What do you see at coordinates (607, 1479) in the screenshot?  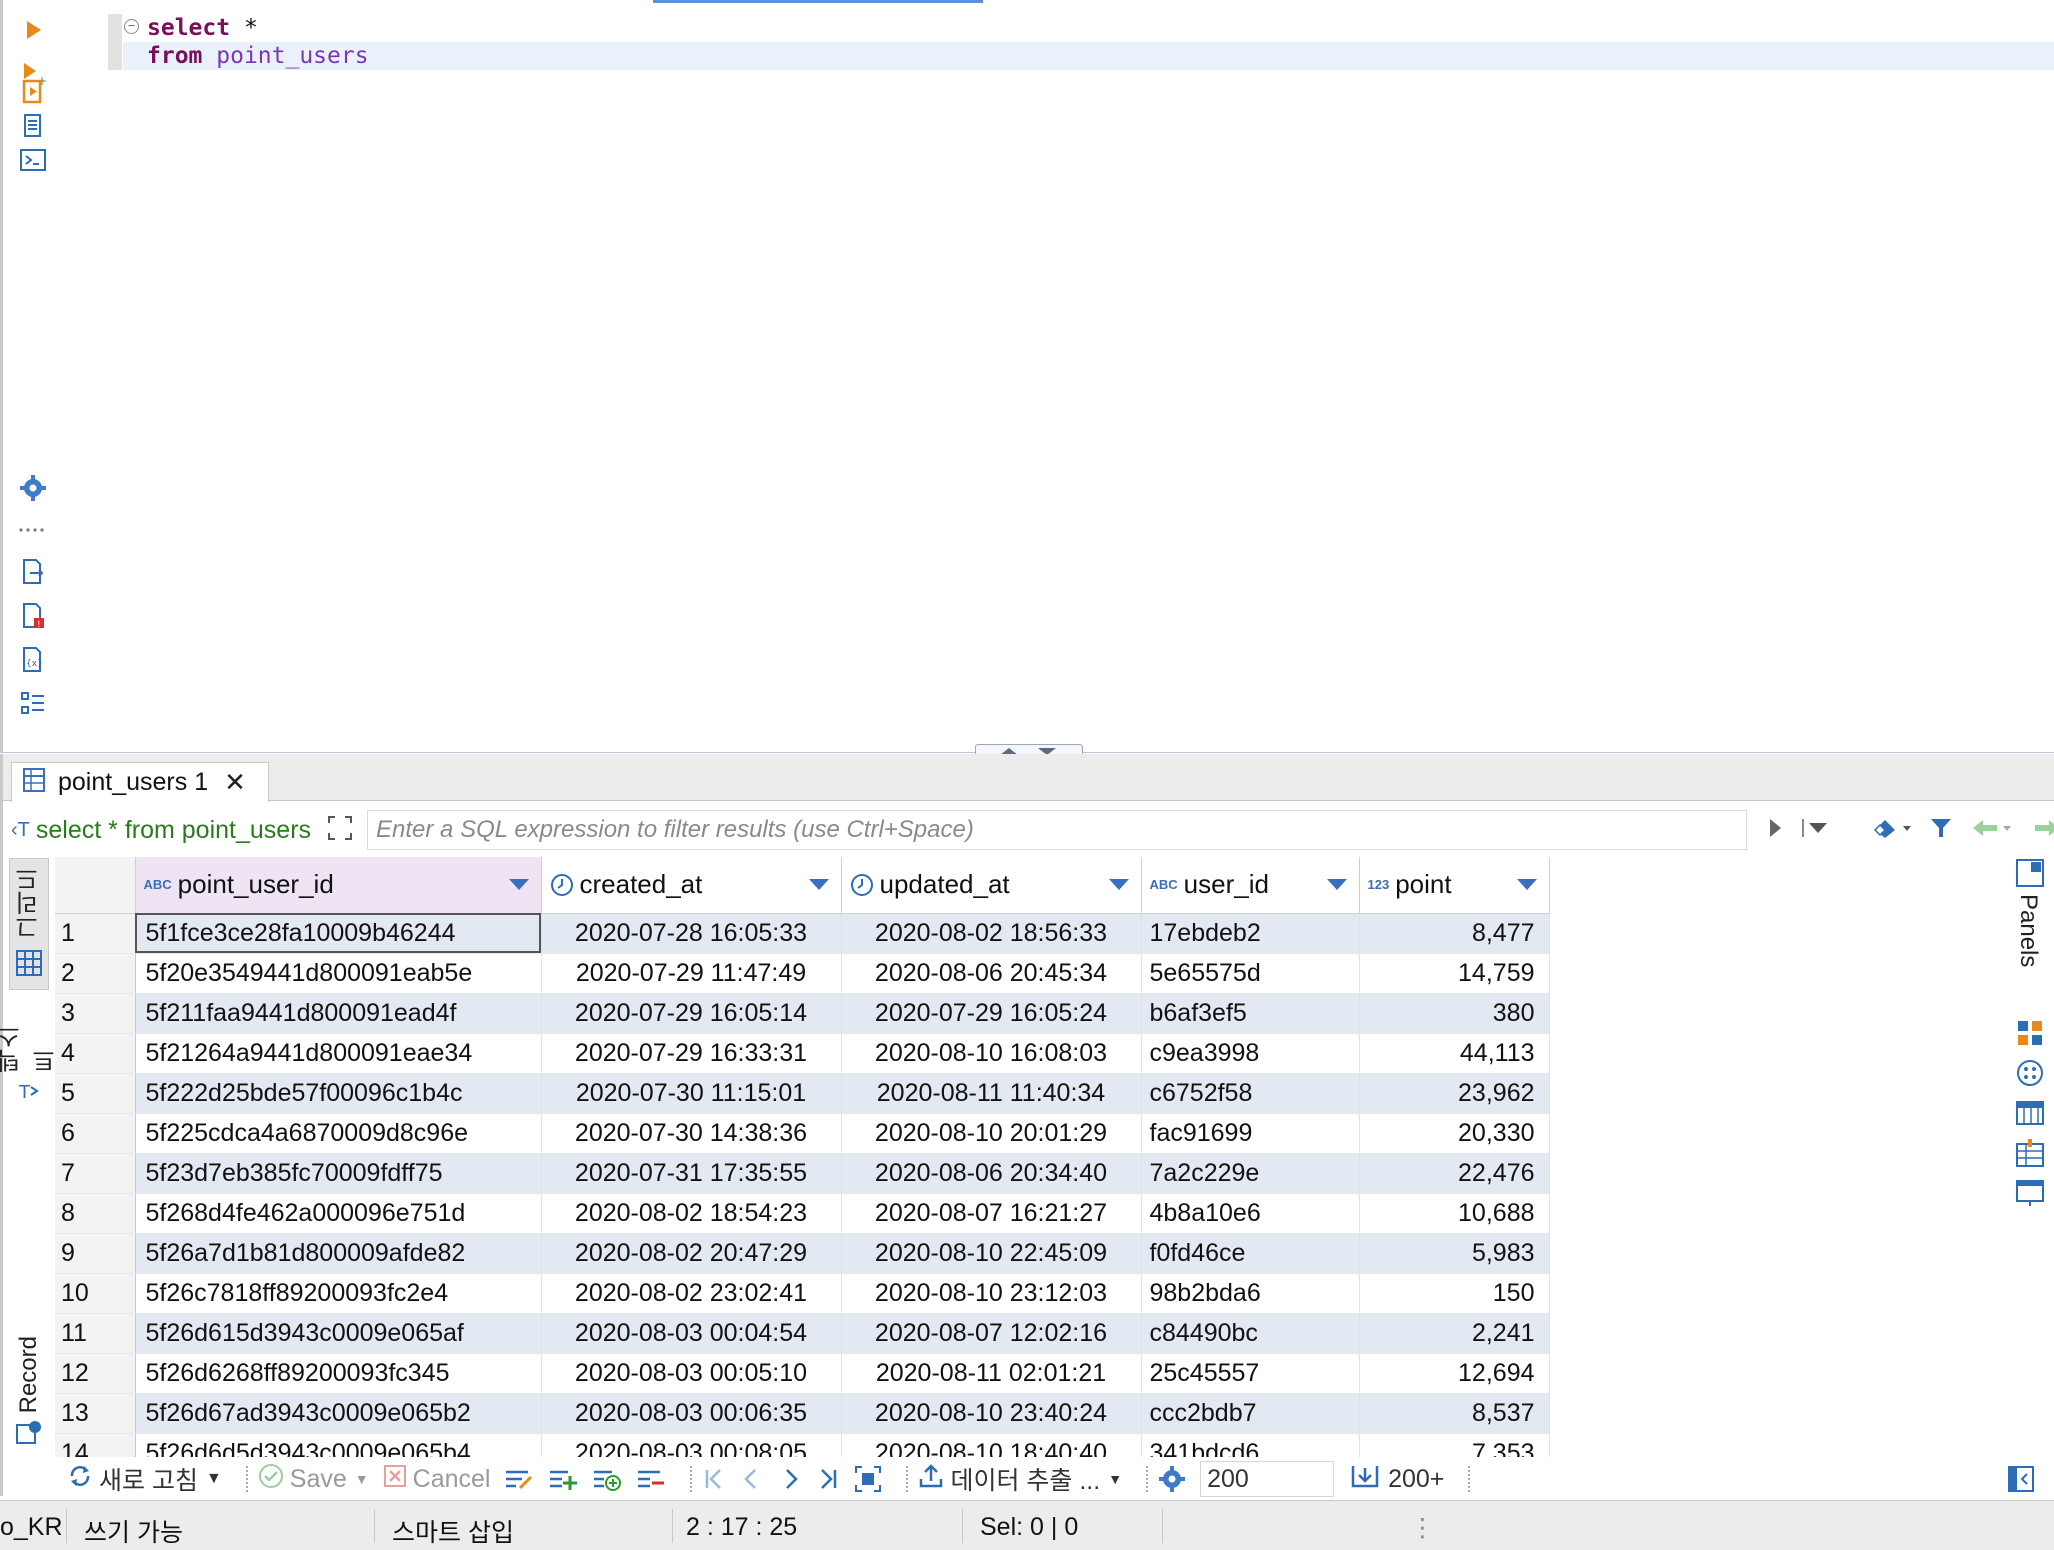 I see `copy-row-button` at bounding box center [607, 1479].